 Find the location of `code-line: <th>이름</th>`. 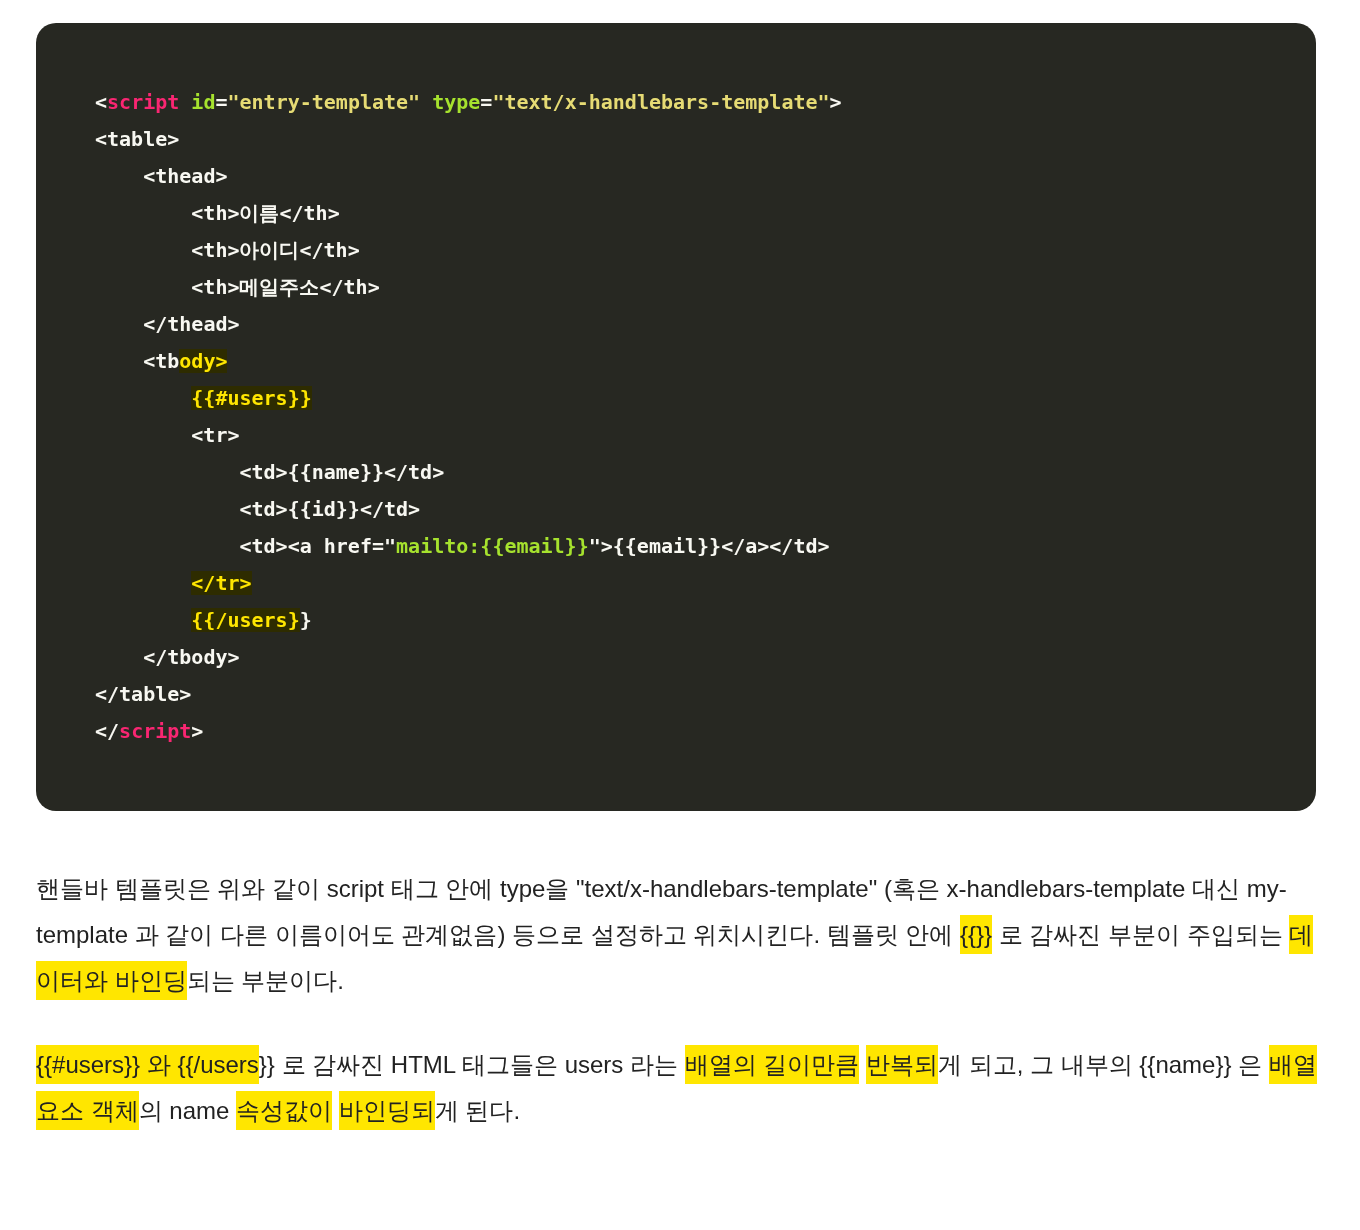

code-line: <th>이름</th> is located at coordinates (265, 213).